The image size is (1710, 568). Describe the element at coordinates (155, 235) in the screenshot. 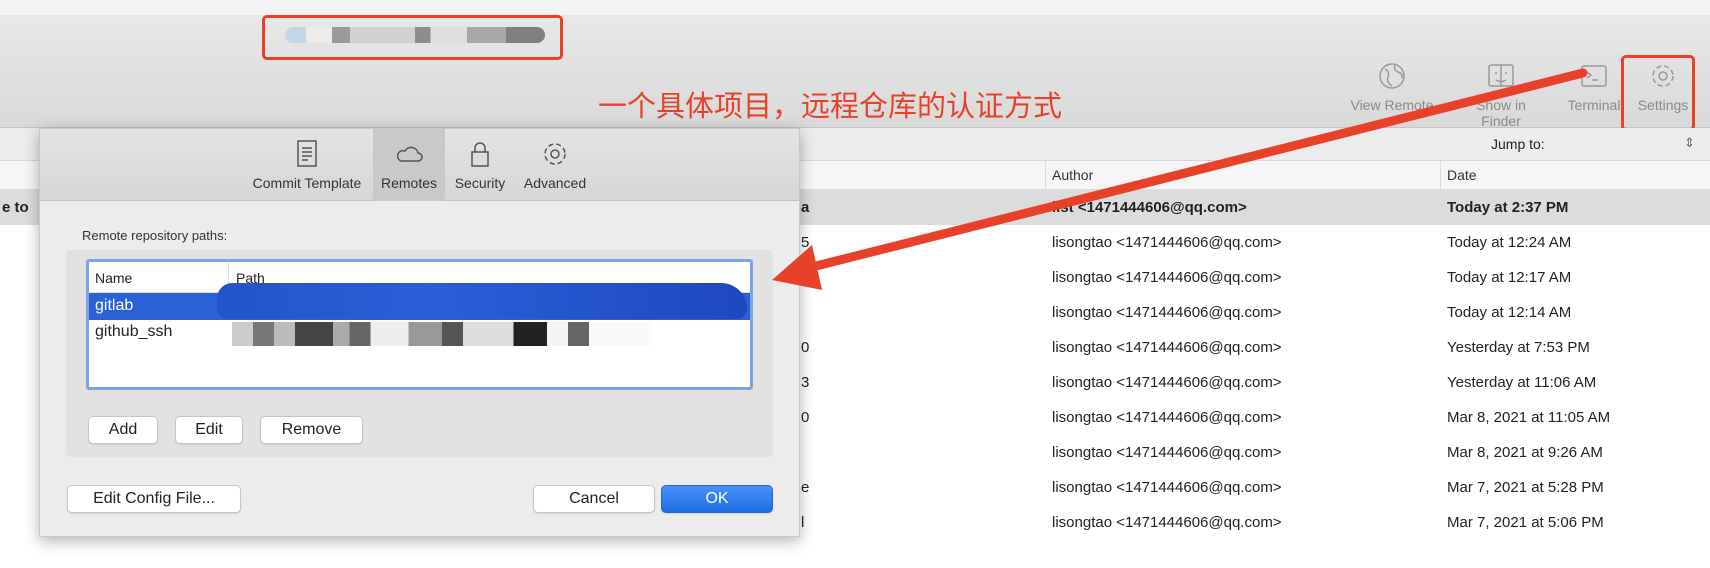

I see `remote-paths-label: Remote repository paths:` at that location.